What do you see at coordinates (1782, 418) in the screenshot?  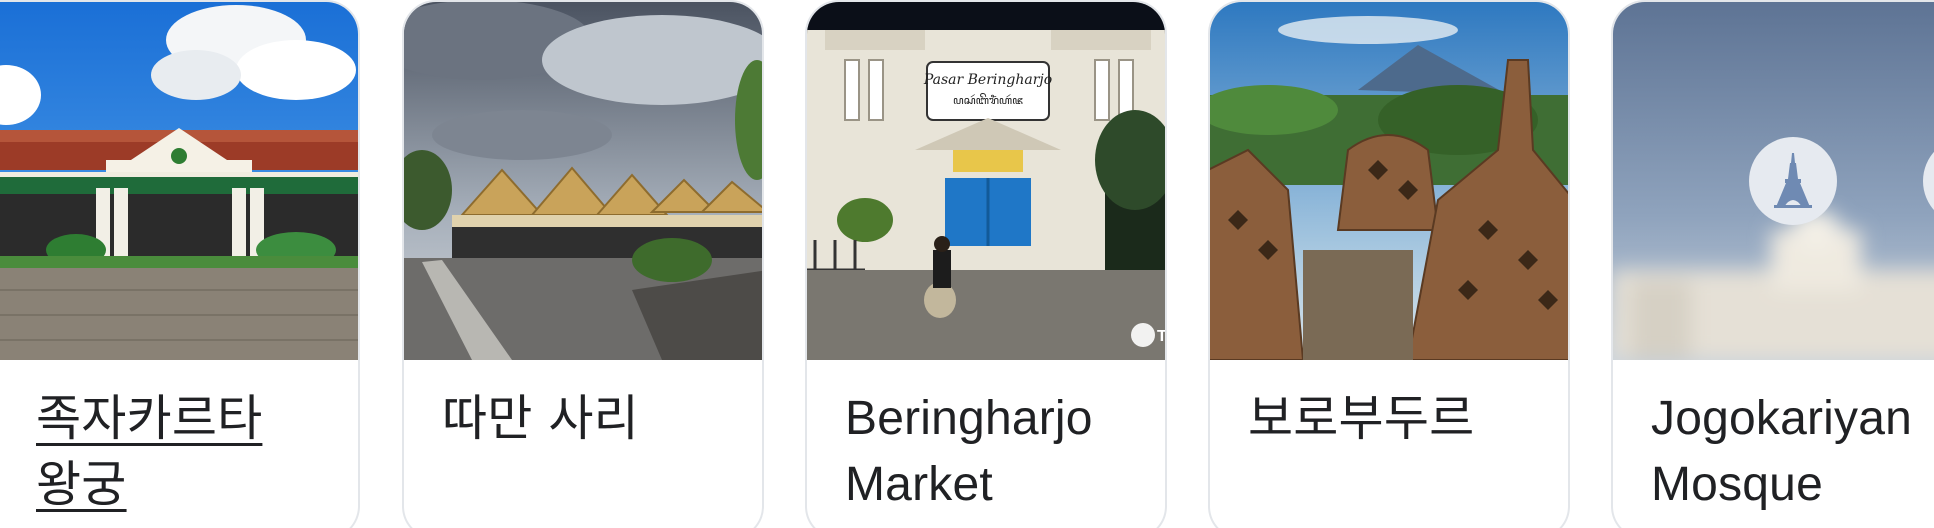 I see `attraction-title-line1: Jogokariyan` at bounding box center [1782, 418].